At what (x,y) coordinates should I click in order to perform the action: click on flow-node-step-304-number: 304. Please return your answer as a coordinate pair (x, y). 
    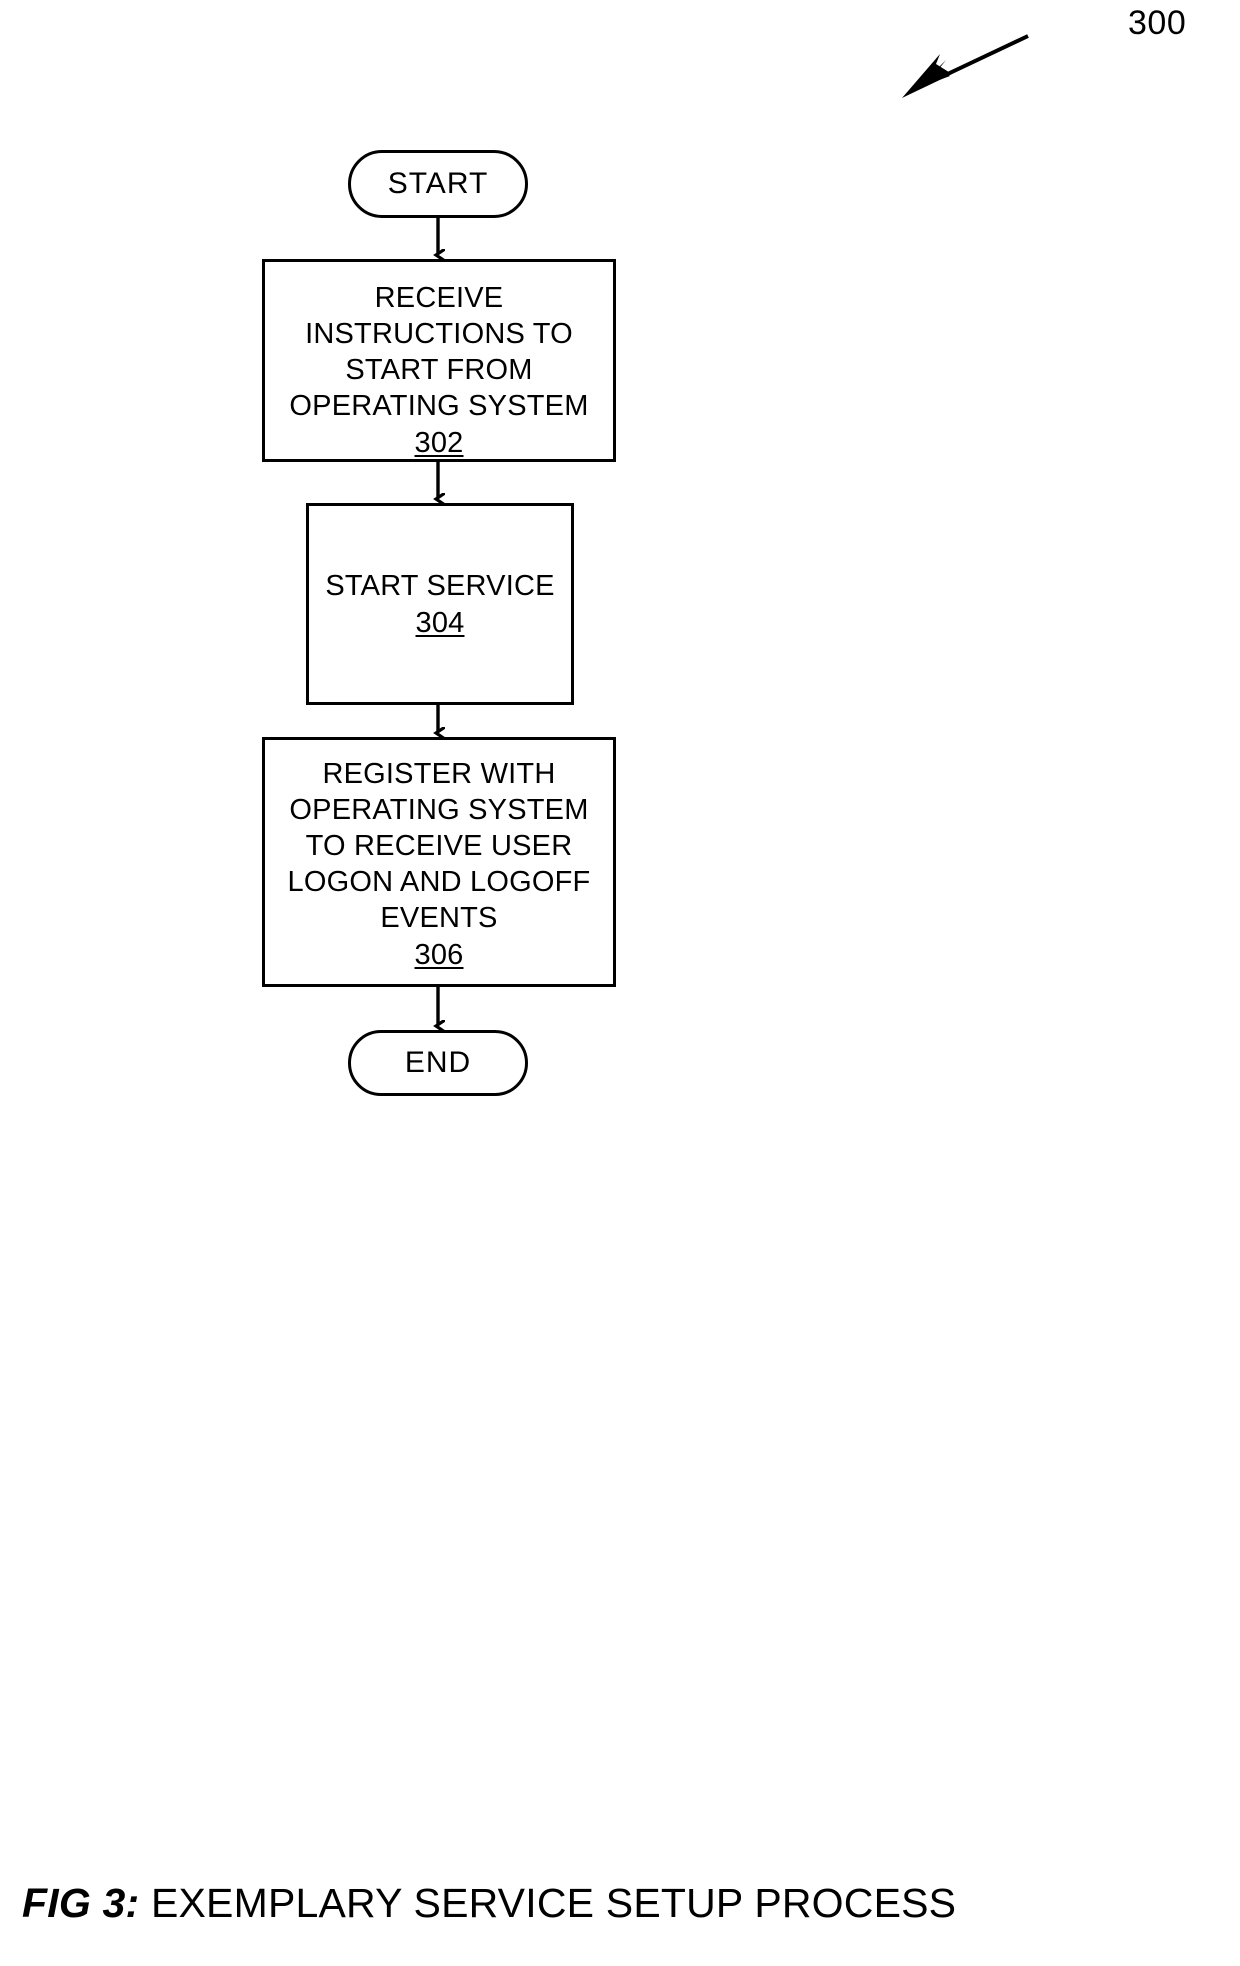
    Looking at the image, I should click on (440, 622).